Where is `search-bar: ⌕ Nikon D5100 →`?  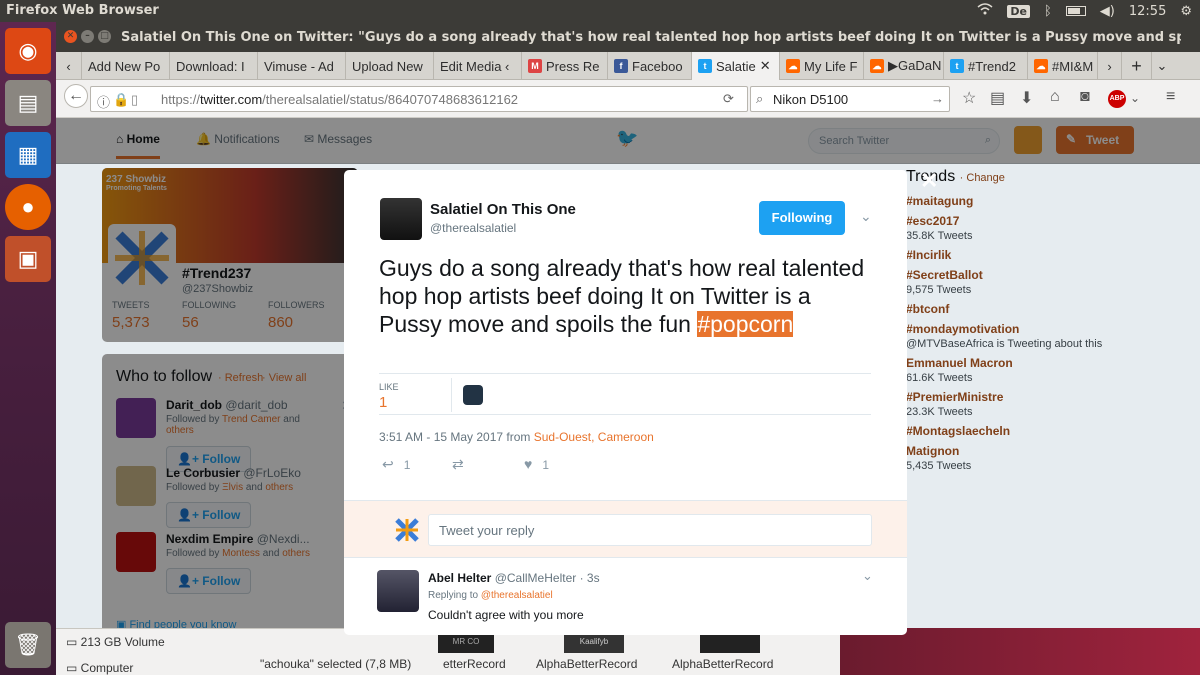 search-bar: ⌕ Nikon D5100 → is located at coordinates (850, 99).